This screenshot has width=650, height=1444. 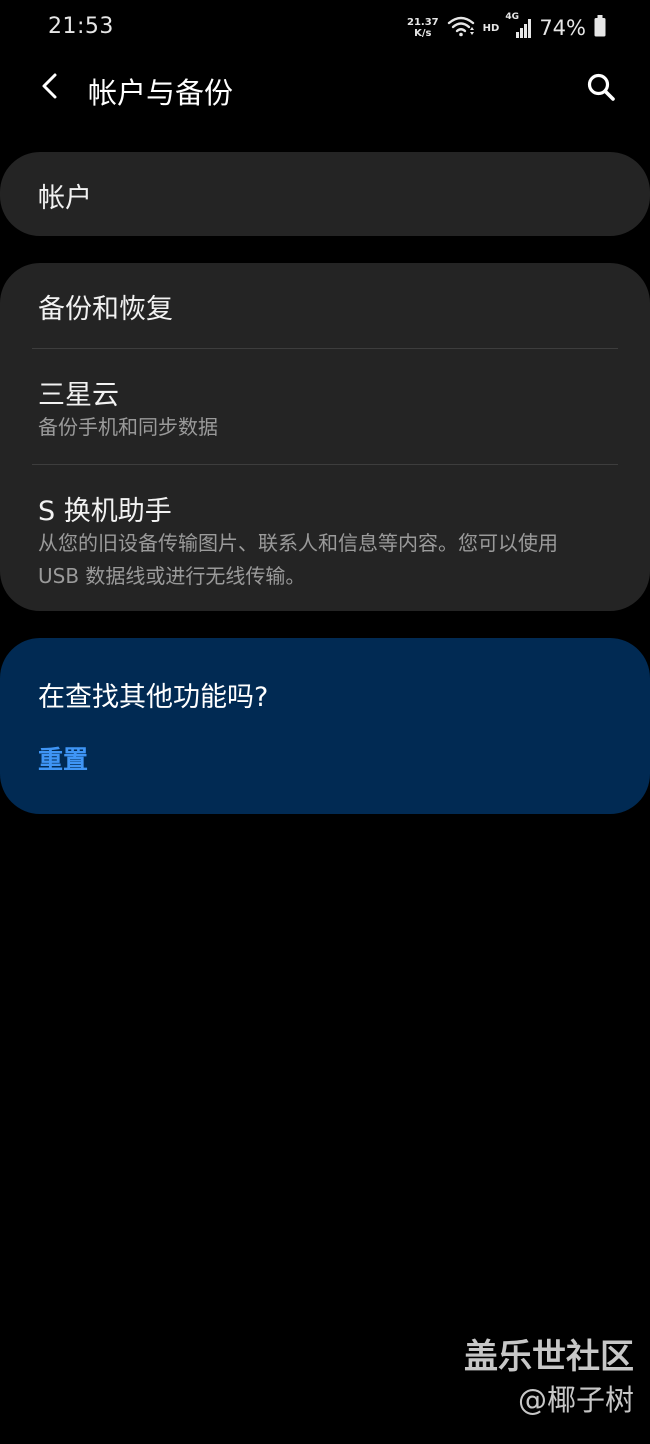 I want to click on search-icon, so click(x=601, y=89).